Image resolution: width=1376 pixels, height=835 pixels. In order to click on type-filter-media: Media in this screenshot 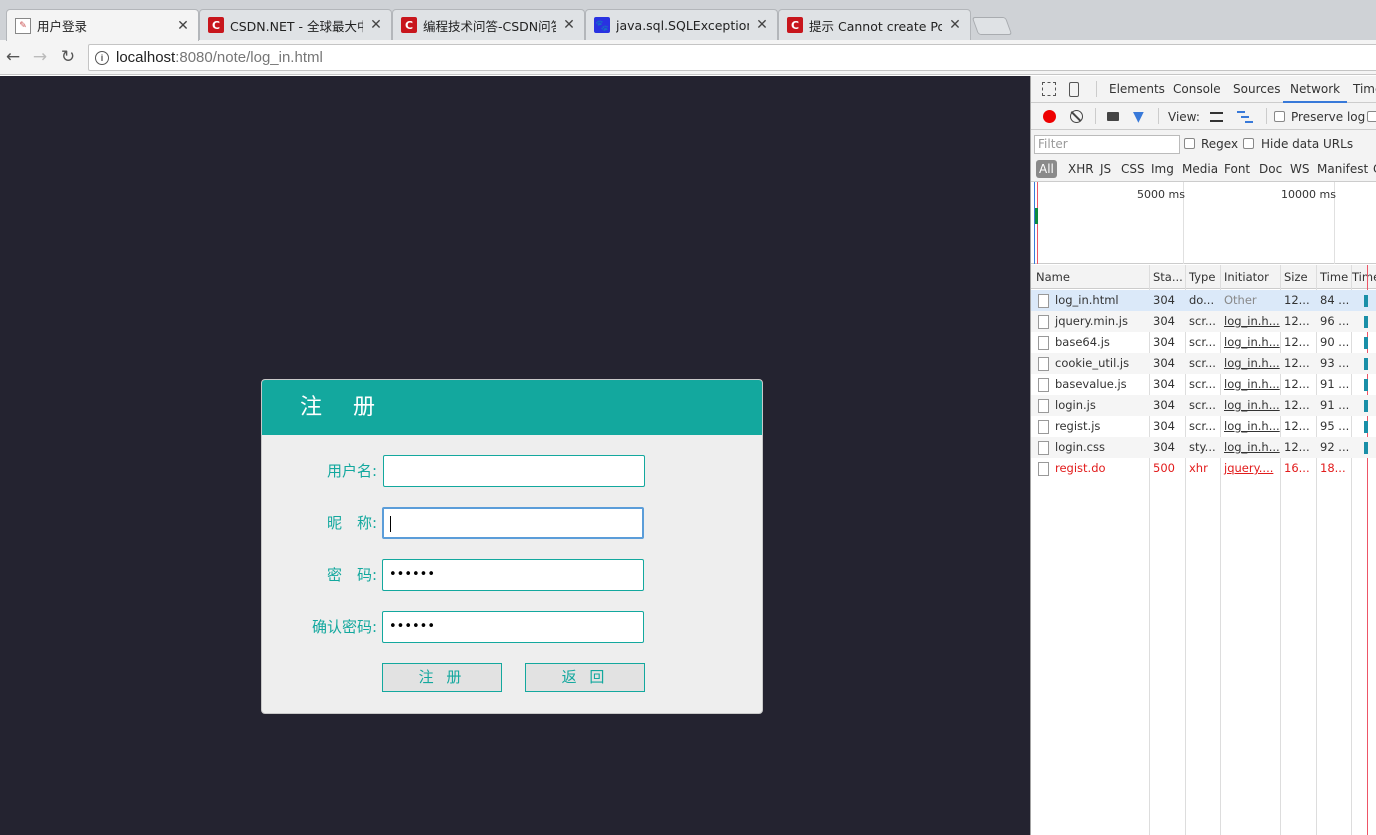, I will do `click(1200, 169)`.